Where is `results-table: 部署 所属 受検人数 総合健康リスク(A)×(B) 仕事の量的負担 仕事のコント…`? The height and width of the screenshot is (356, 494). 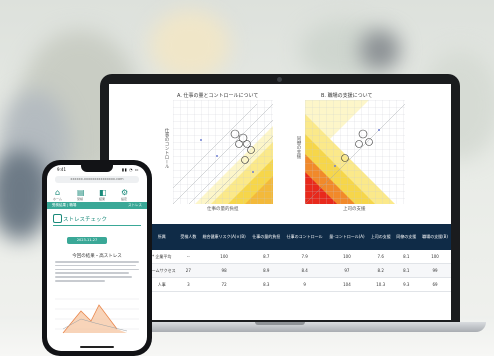 results-table: 部署 所属 受検人数 総合健康リスク(A)×(B) 仕事の量的負担 仕事のコント… is located at coordinates (280, 258).